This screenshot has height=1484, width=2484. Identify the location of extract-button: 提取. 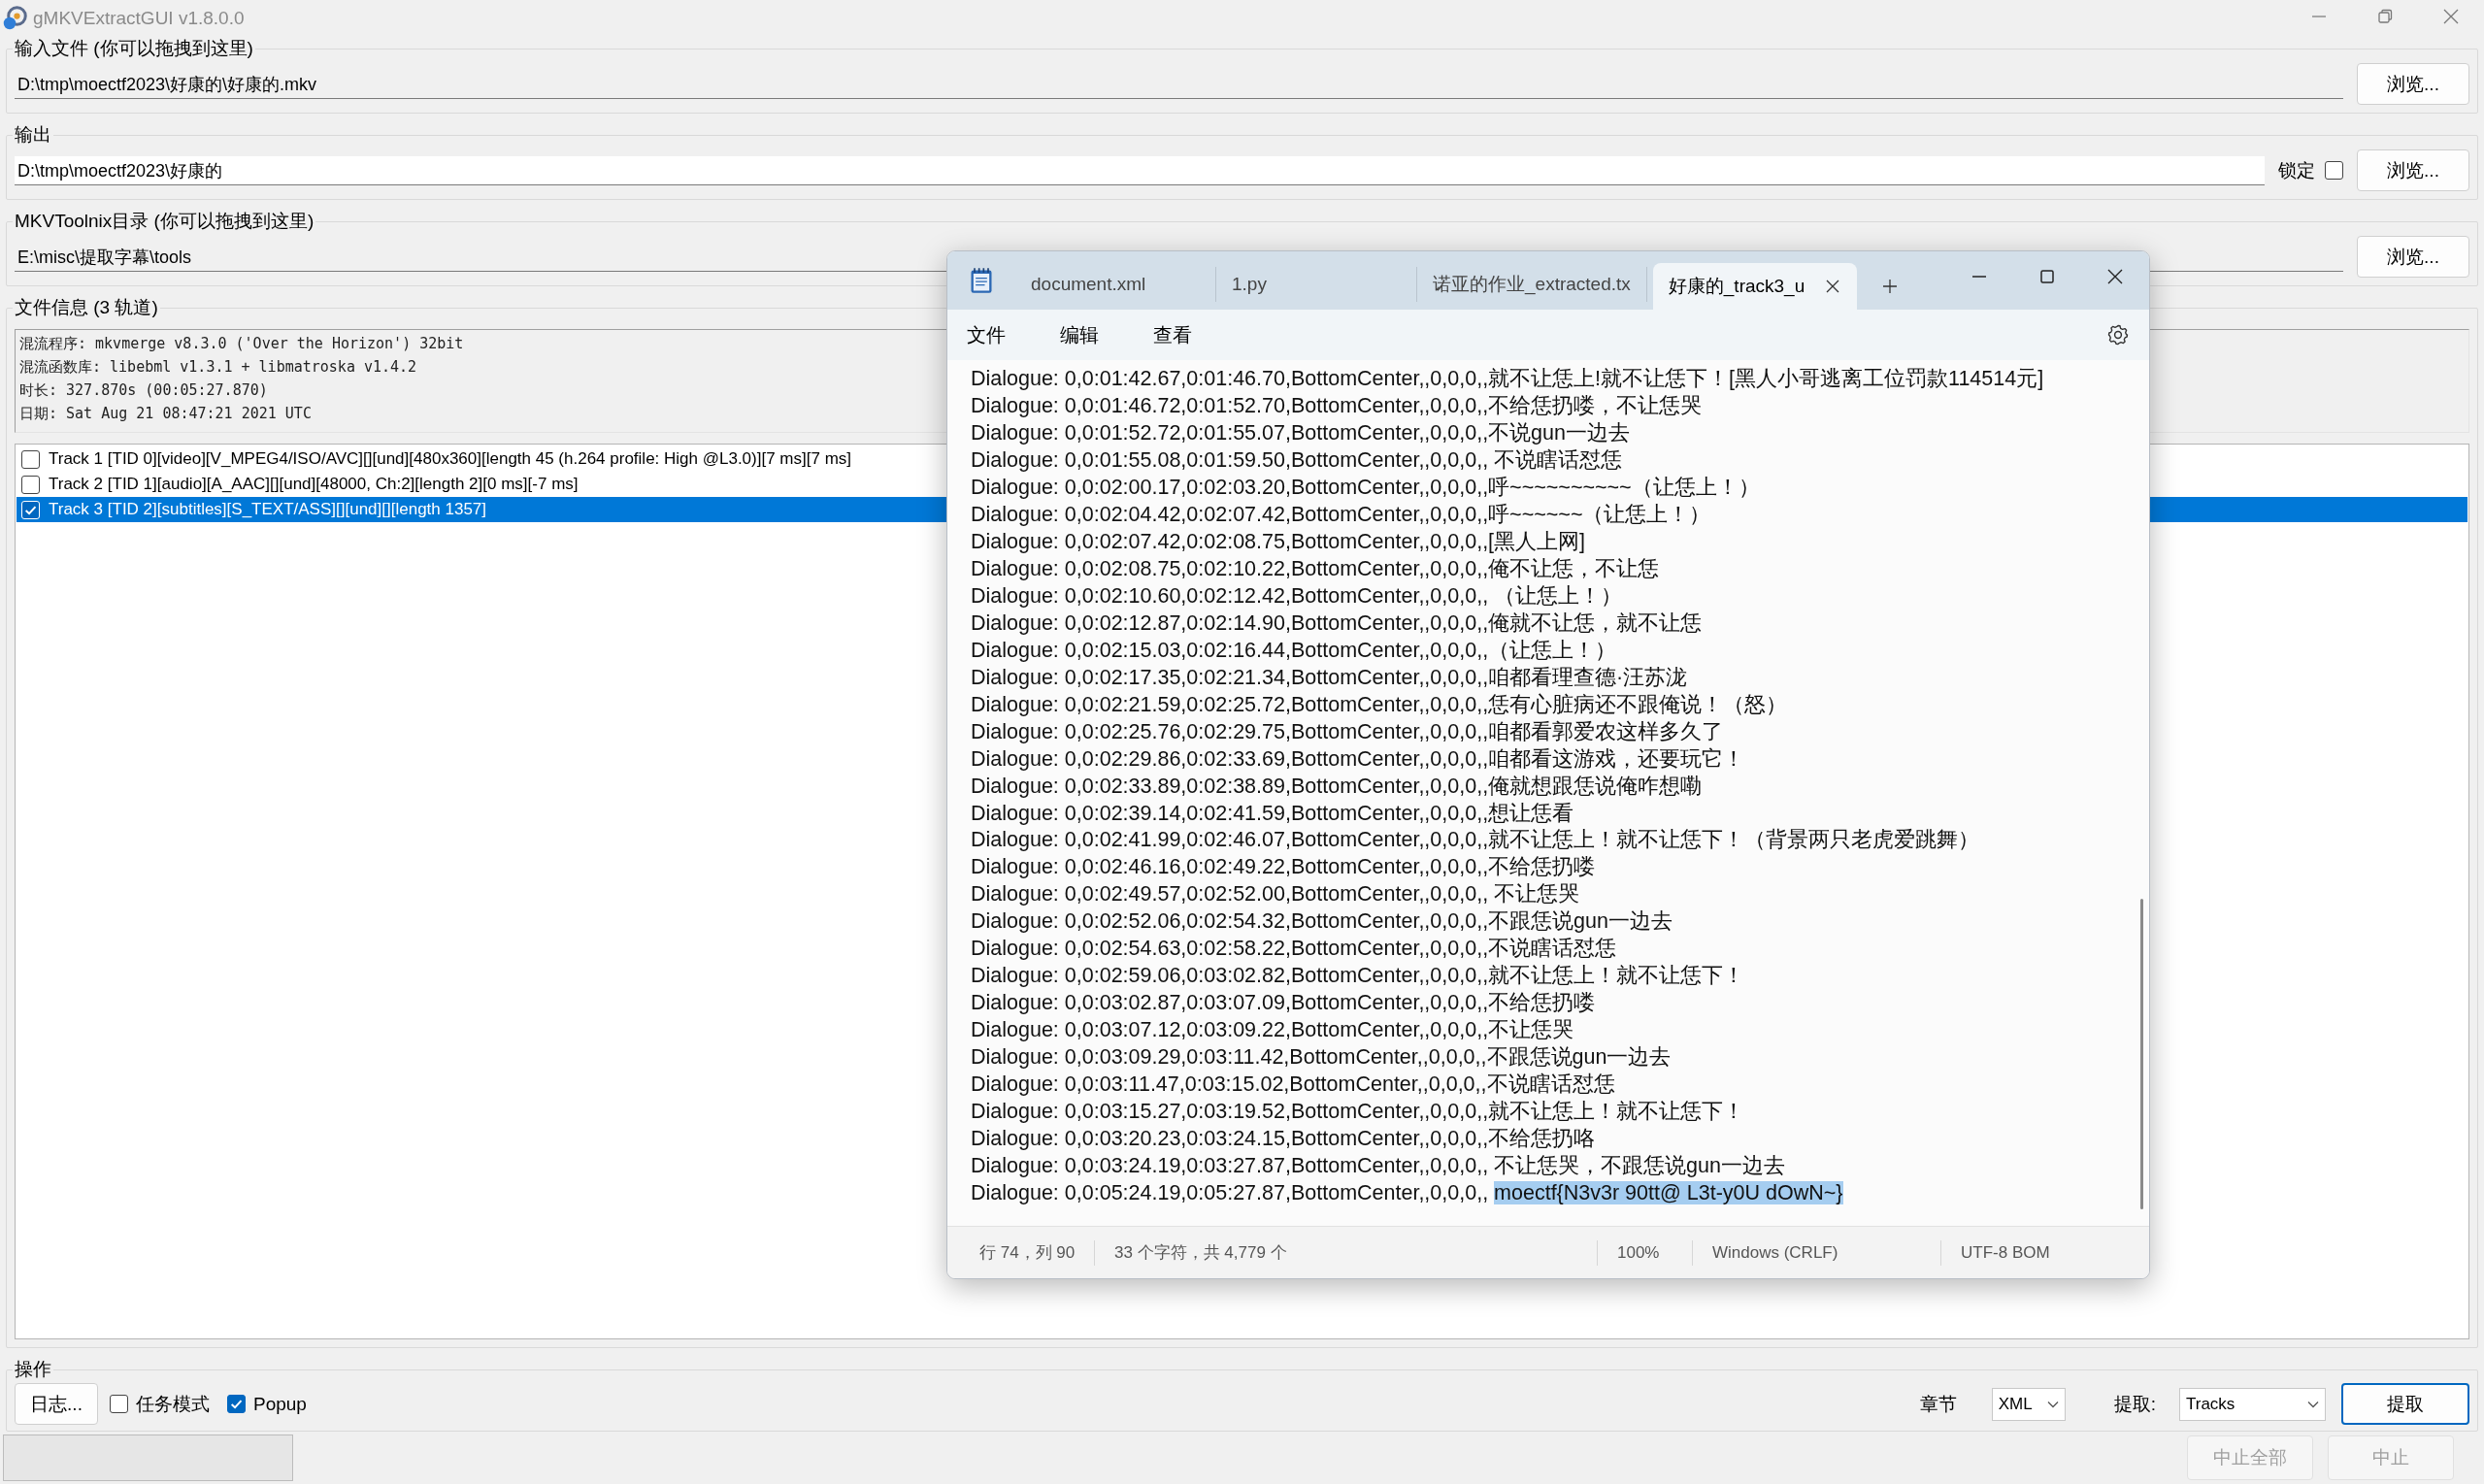
(2405, 1404).